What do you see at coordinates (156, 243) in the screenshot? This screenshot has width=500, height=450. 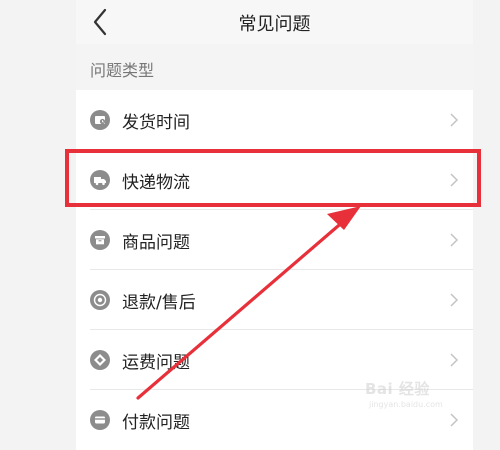 I see `list-item-label: 商品问题` at bounding box center [156, 243].